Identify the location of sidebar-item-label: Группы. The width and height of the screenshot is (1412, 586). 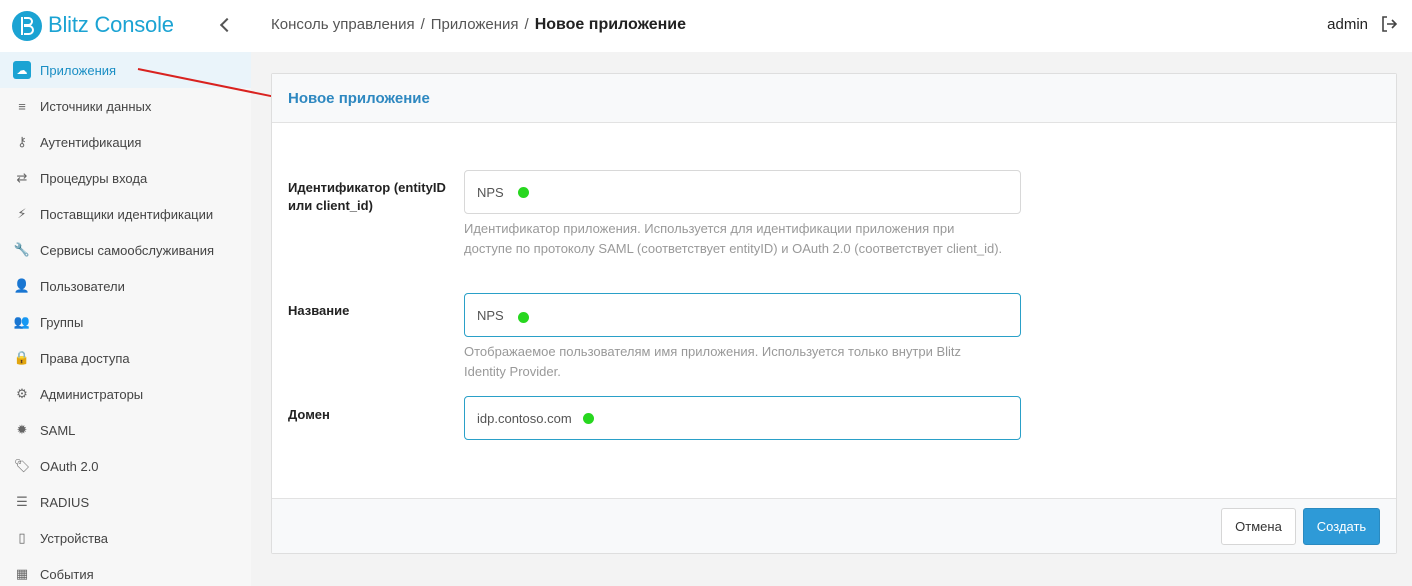
(62, 322).